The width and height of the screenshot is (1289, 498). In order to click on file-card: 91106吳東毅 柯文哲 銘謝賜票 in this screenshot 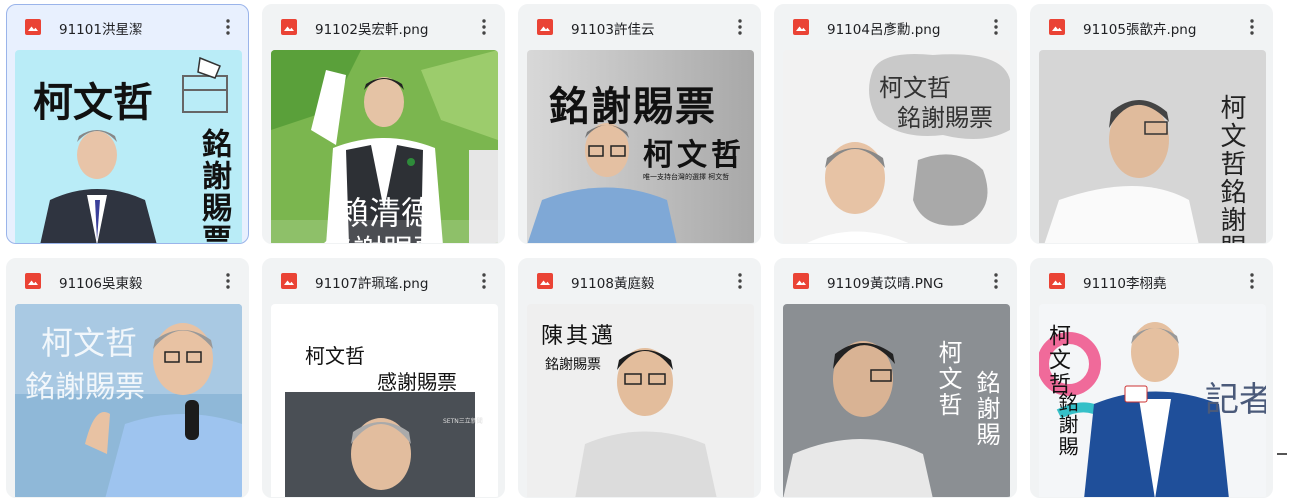, I will do `click(127, 378)`.